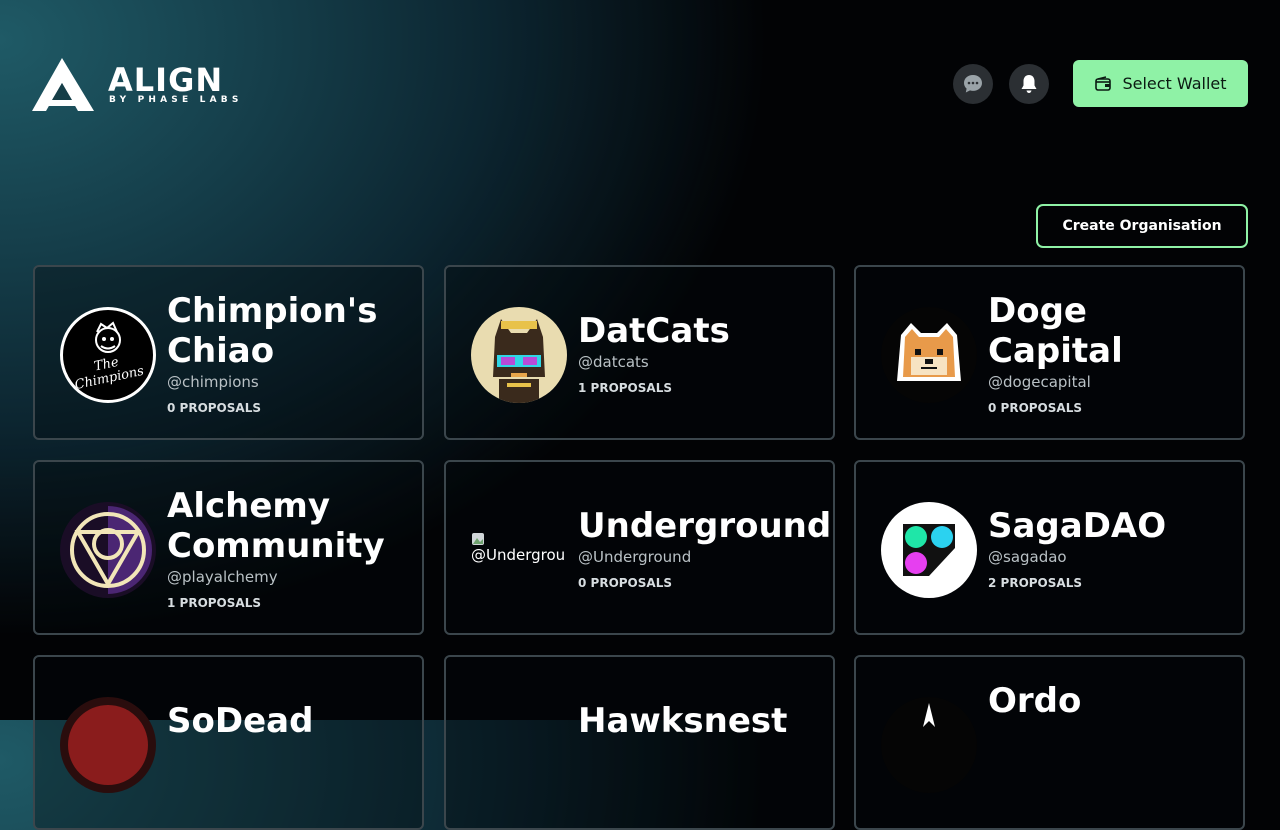 Image resolution: width=1280 pixels, height=830 pixels. Describe the element at coordinates (1055, 331) in the screenshot. I see `org-name: Doge Capital` at that location.